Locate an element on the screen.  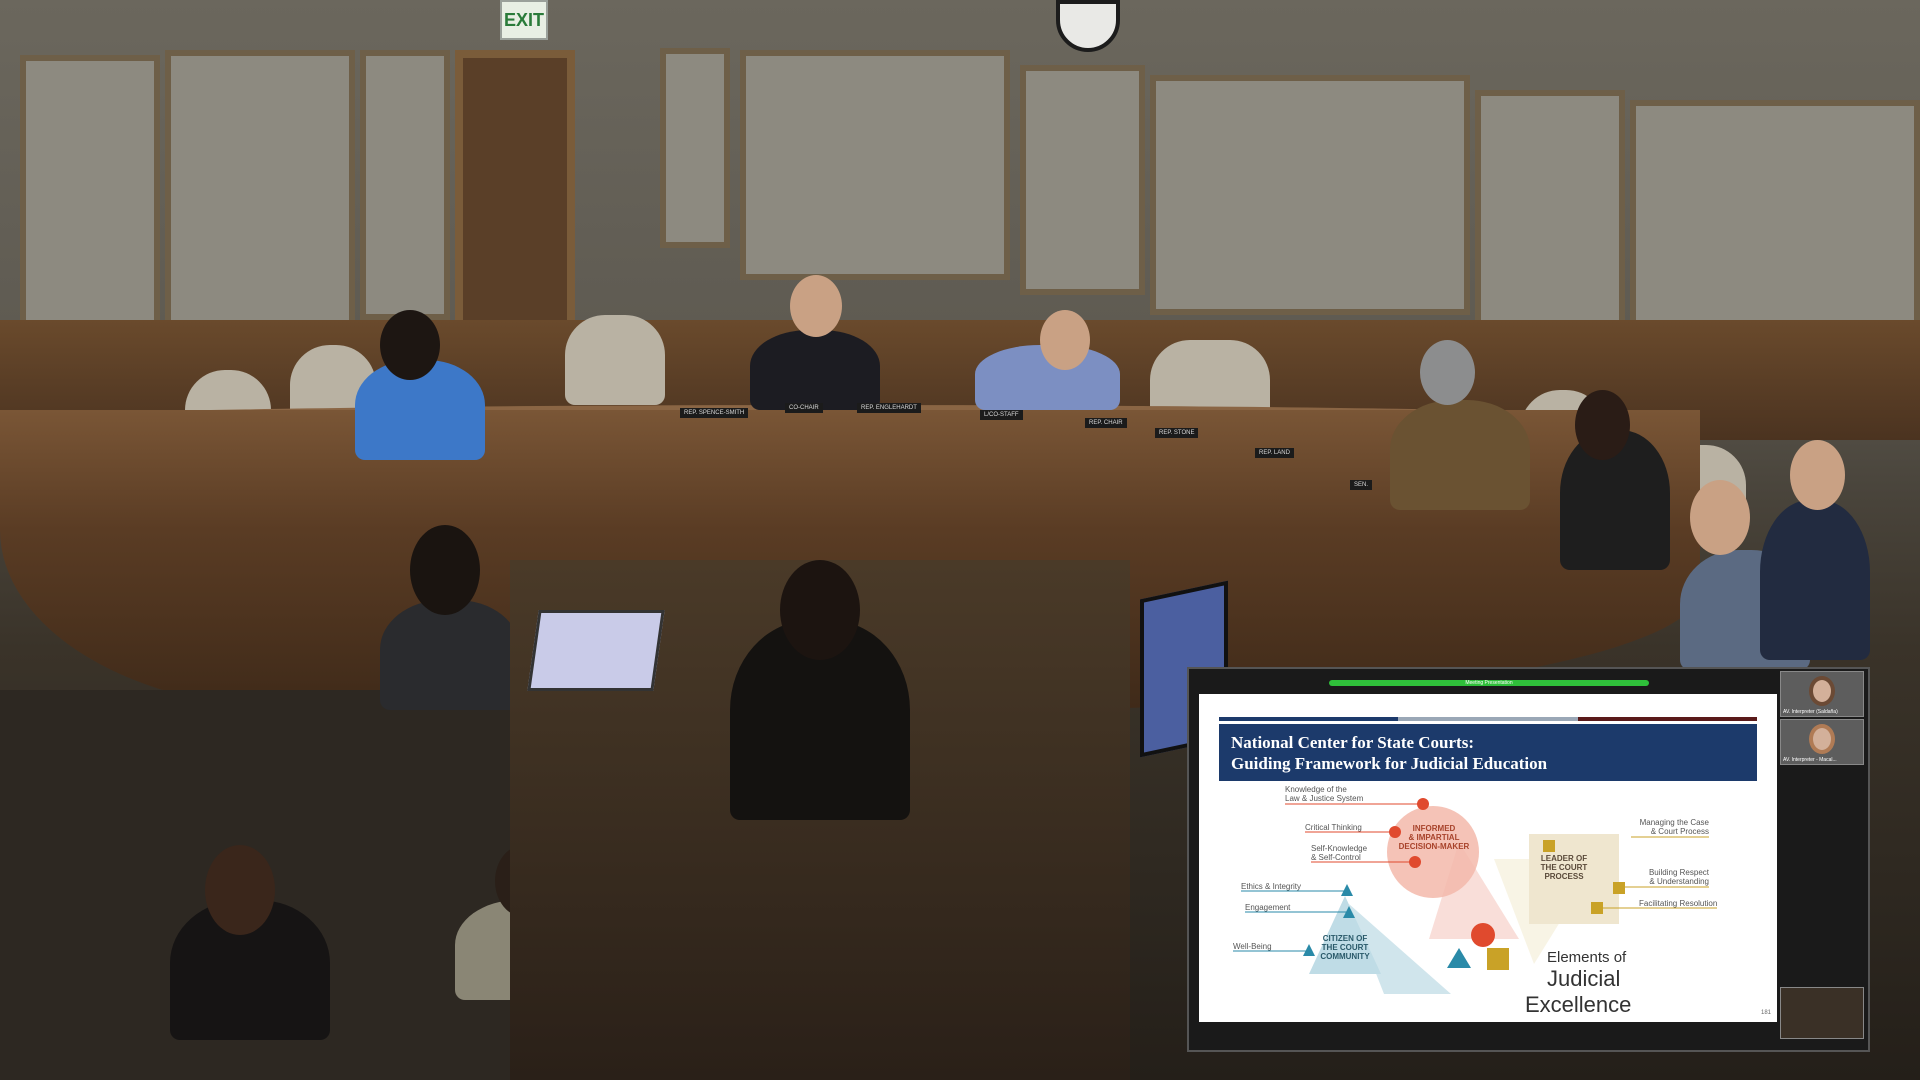
nameplate: REP. SPENCE-SMITH is located at coordinates (714, 413).